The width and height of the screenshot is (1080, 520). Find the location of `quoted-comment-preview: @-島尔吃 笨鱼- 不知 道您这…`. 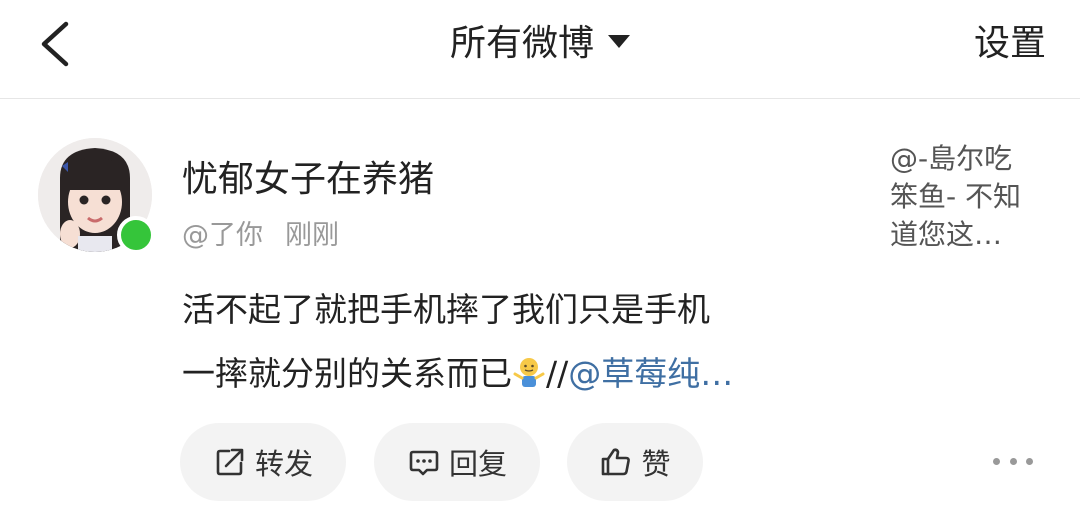

quoted-comment-preview: @-島尔吃 笨鱼- 不知 道您这… is located at coordinates (975, 197).